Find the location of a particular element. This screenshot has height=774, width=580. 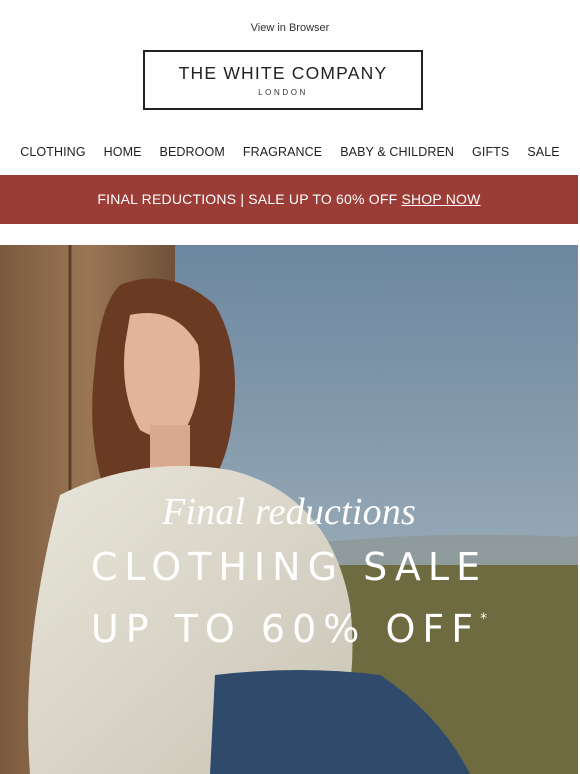

nav-item-home: HOME is located at coordinates (123, 153).